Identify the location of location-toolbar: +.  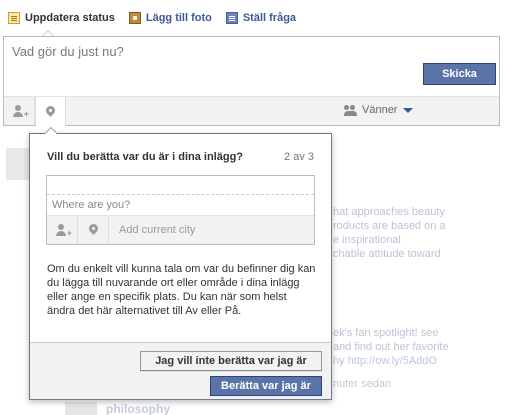
(180, 229).